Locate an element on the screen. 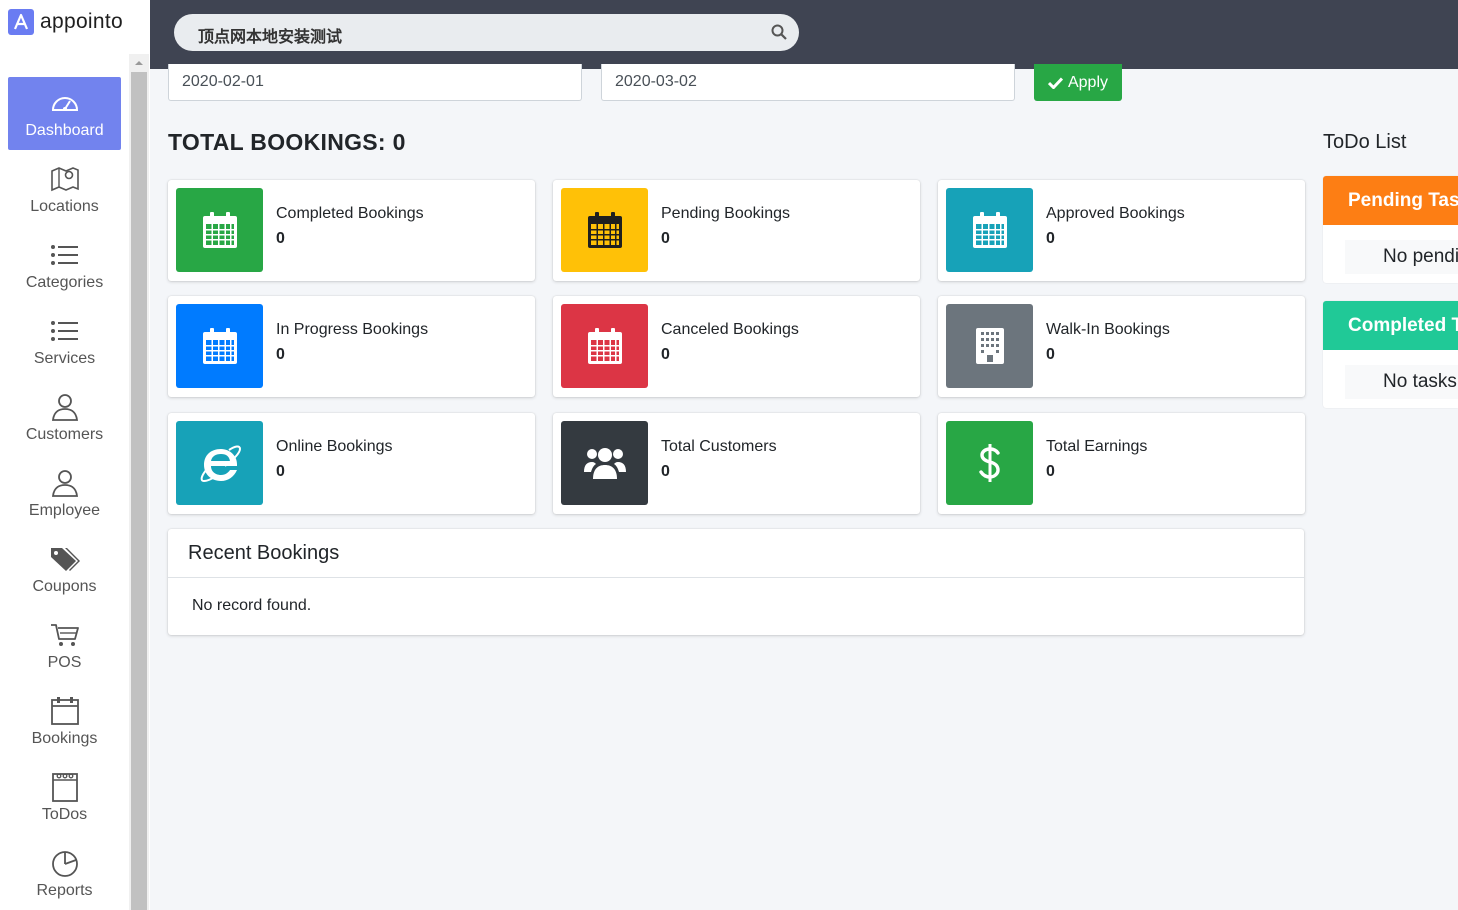 The width and height of the screenshot is (1458, 910). users-icon is located at coordinates (604, 463).